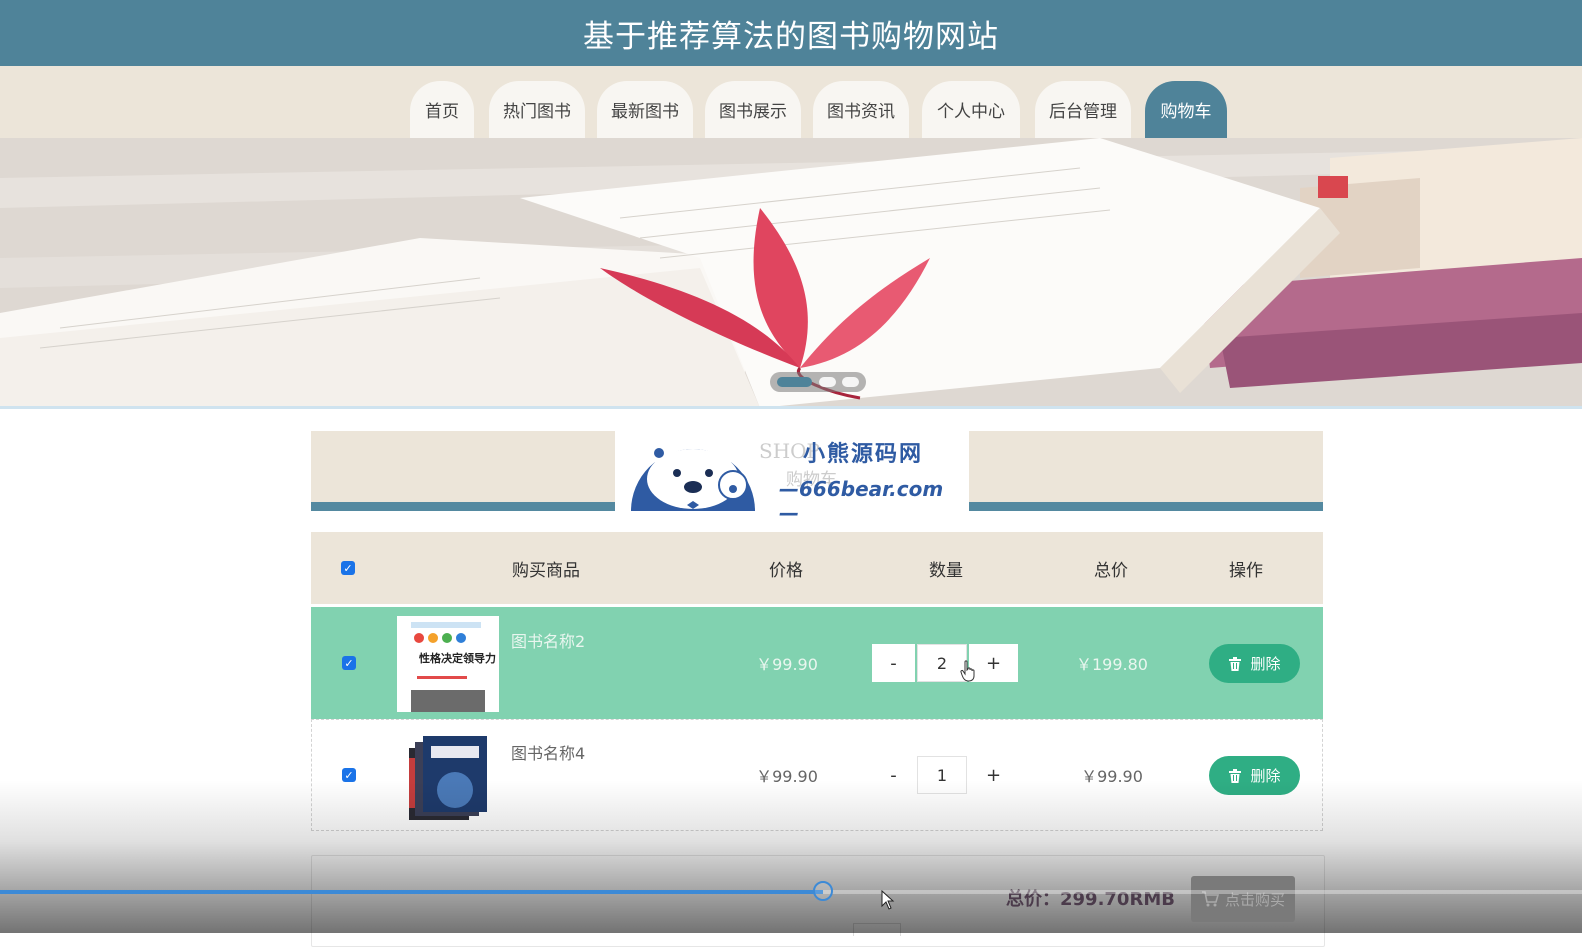  What do you see at coordinates (791, 36) in the screenshot?
I see `site-title: 基于推荐算法的图书购物网站` at bounding box center [791, 36].